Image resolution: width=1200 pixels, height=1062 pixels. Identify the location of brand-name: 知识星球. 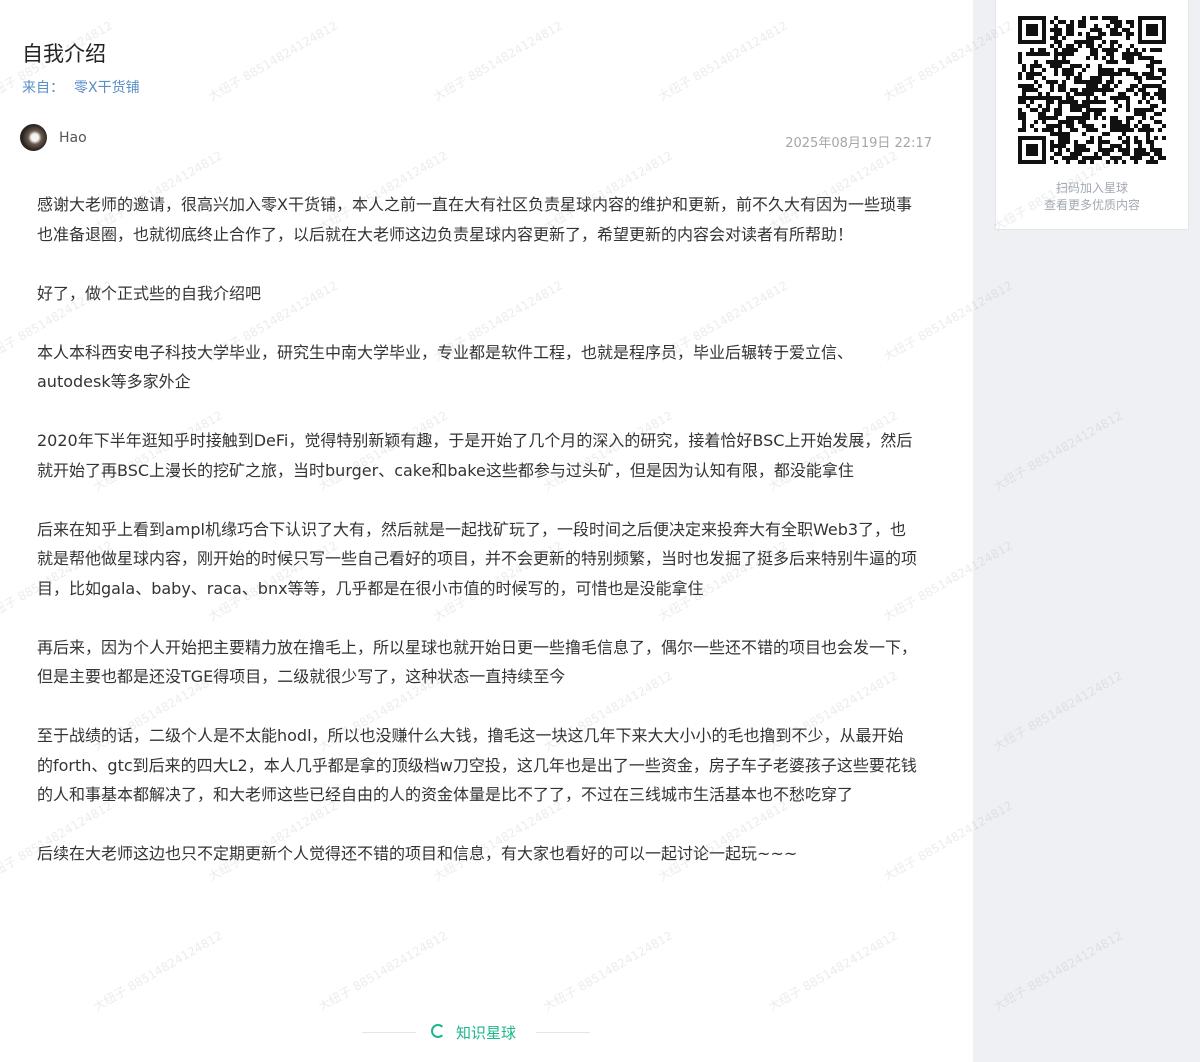
(486, 1033).